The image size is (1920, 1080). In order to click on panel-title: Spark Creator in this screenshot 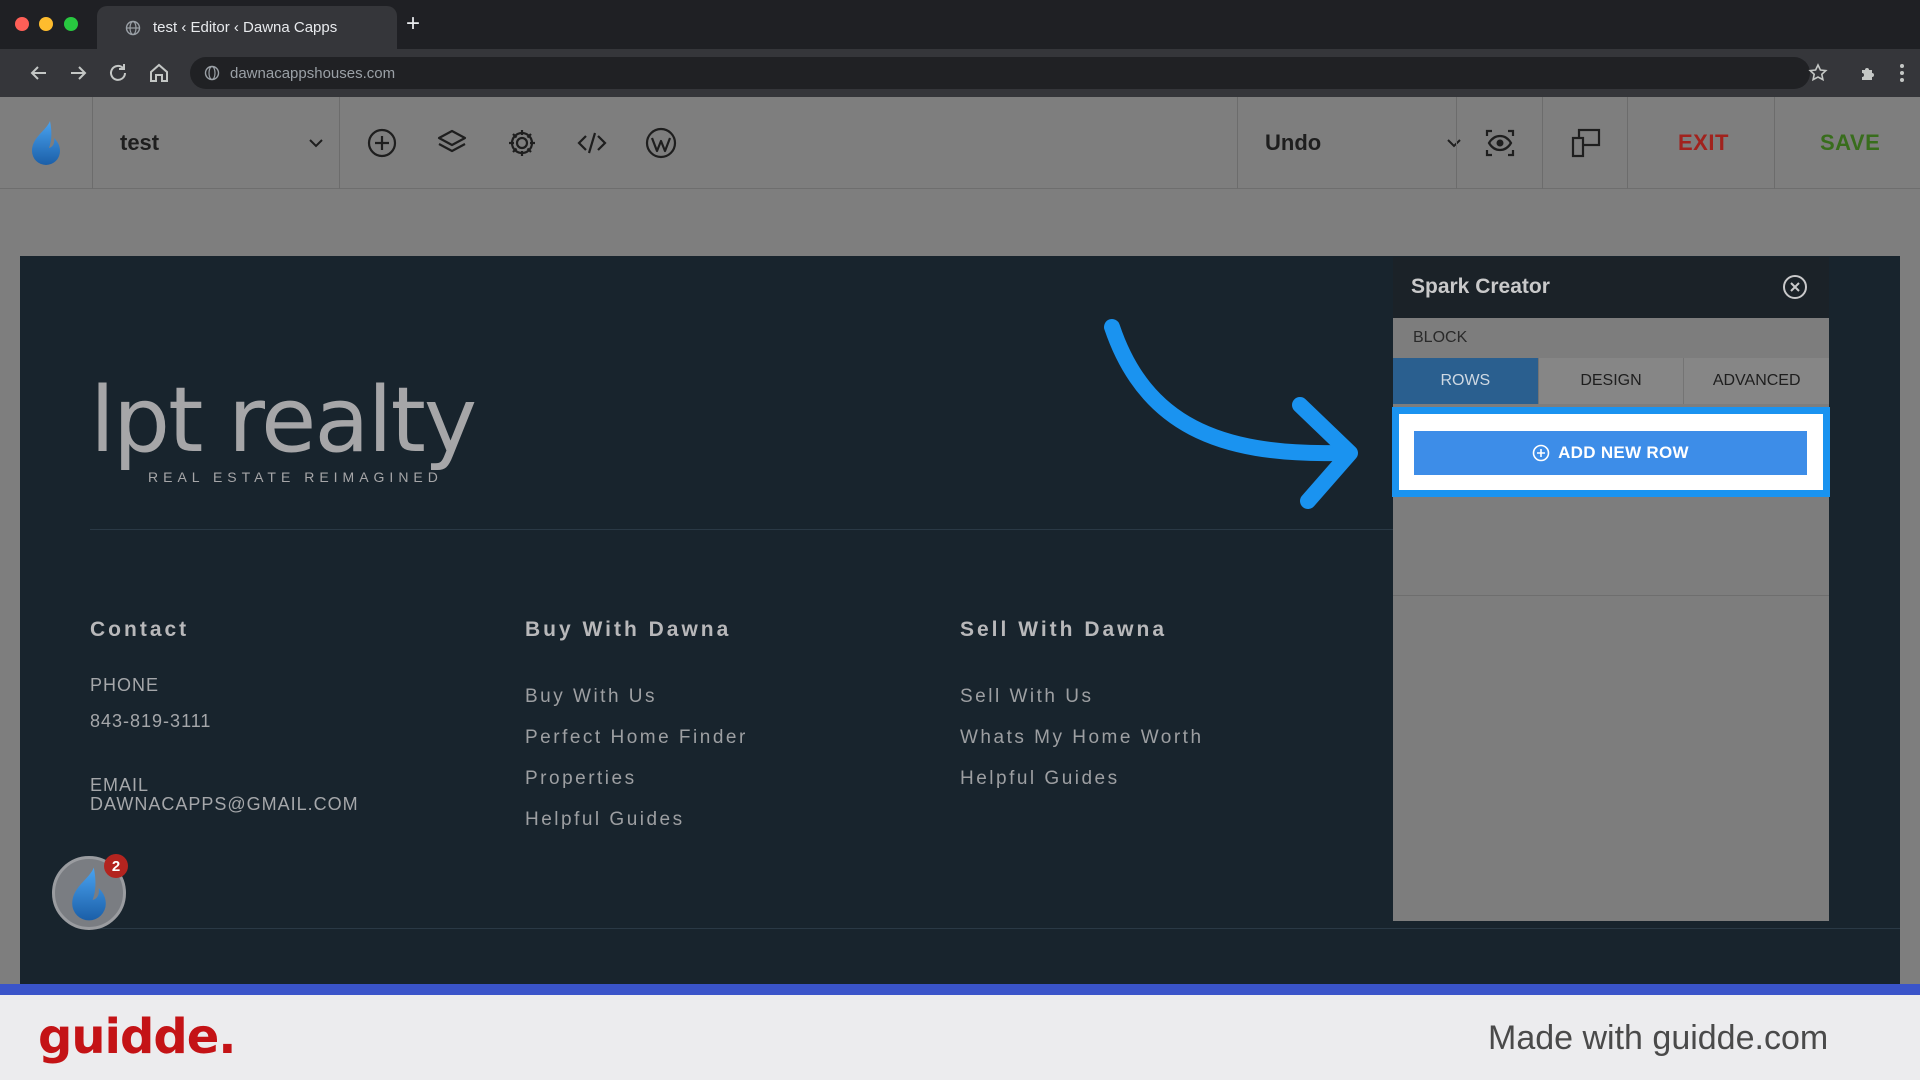, I will do `click(1480, 286)`.